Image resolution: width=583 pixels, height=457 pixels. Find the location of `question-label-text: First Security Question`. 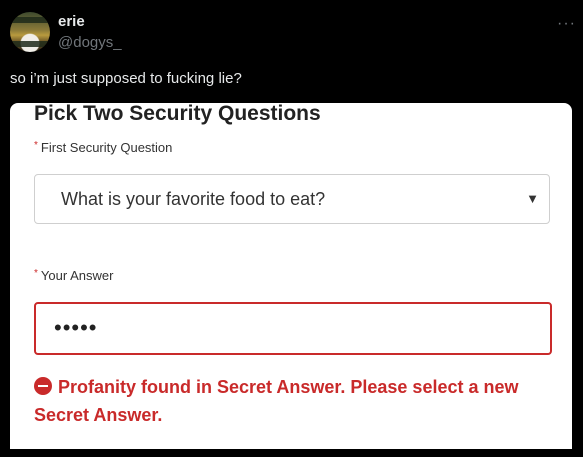

question-label-text: First Security Question is located at coordinates (106, 147).